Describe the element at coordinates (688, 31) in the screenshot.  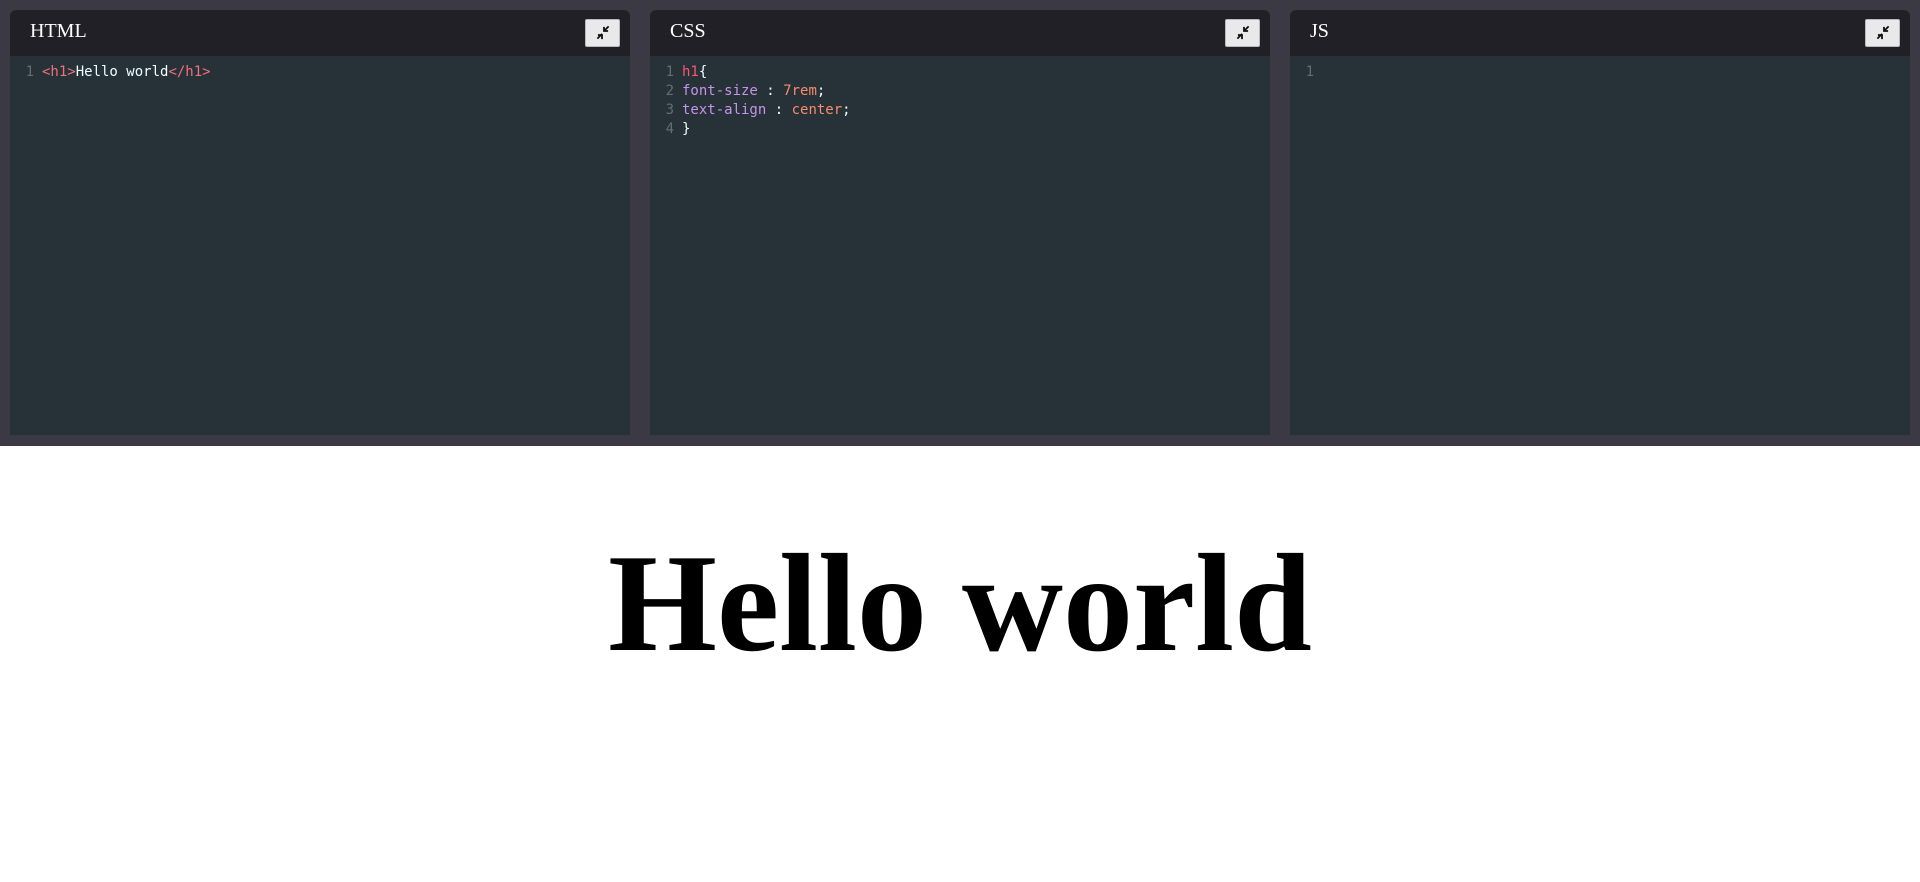
I see `css-panel-title: CSS` at that location.